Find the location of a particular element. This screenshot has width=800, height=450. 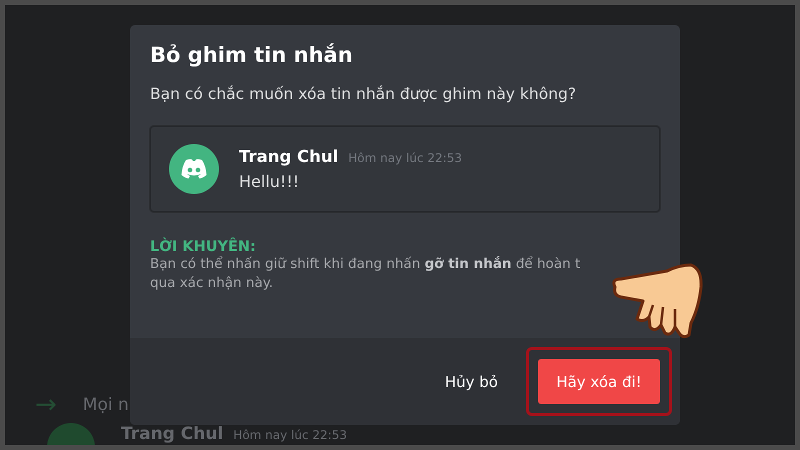

dialog-question: Bạn có chắc muốn xóa tin nhắn được ghim này không? is located at coordinates (364, 94).